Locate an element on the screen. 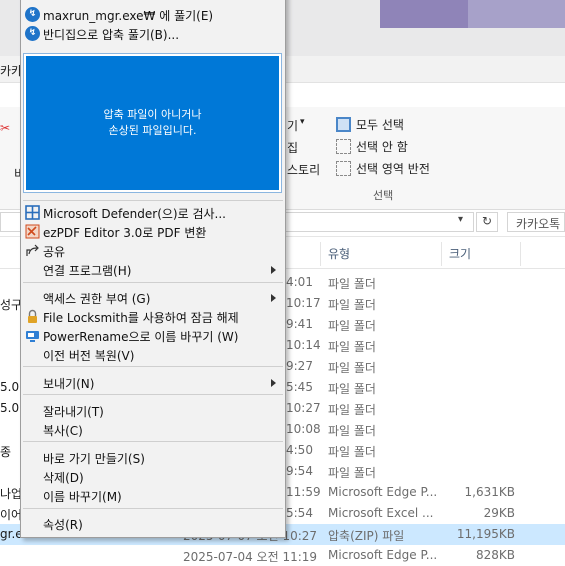 This screenshot has width=565, height=566. refresh-icon: ↻ is located at coordinates (487, 221).